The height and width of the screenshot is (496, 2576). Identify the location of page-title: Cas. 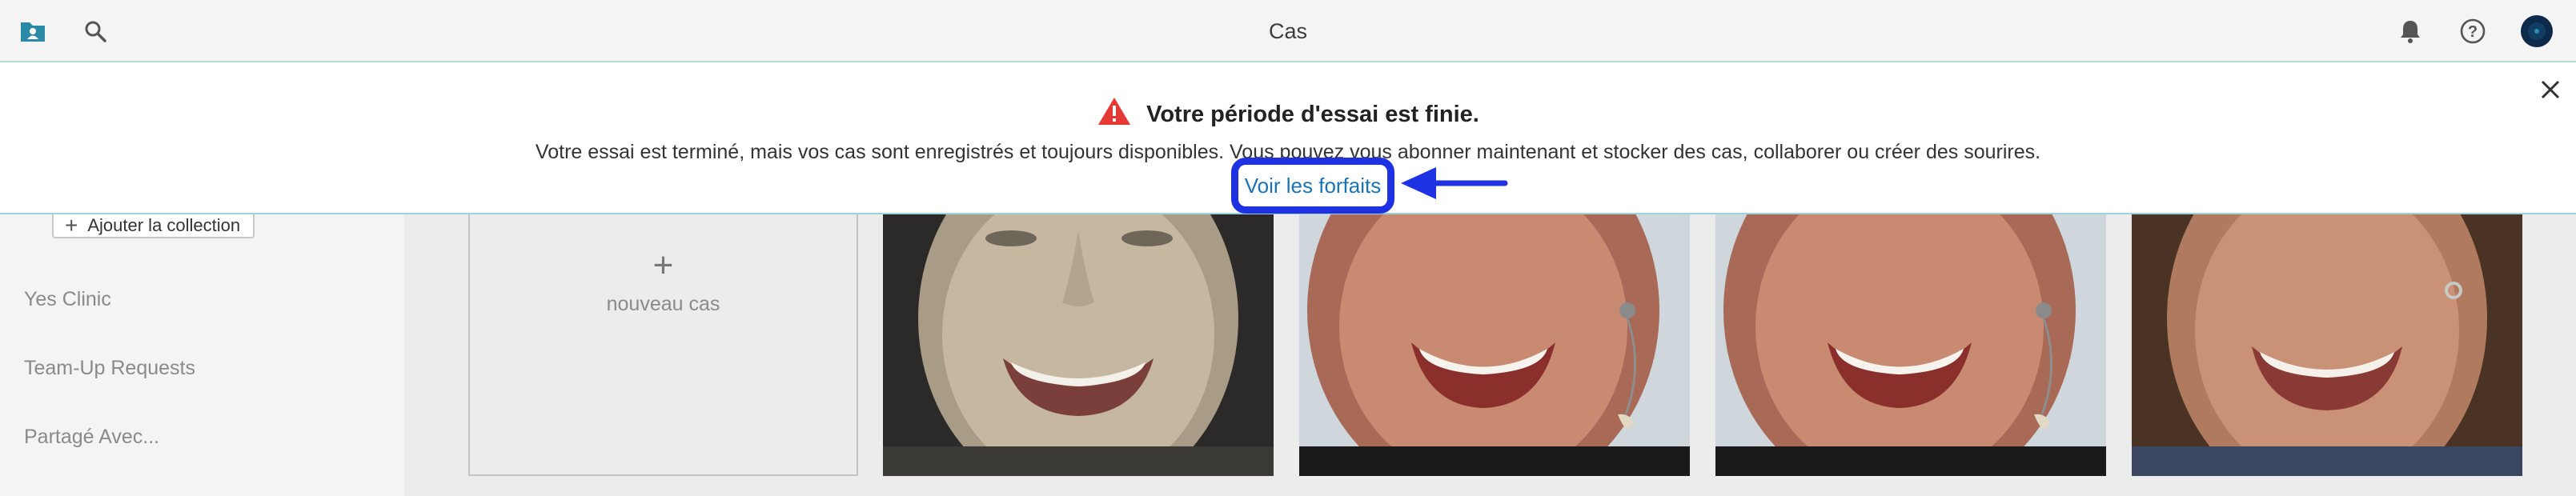
(1287, 31).